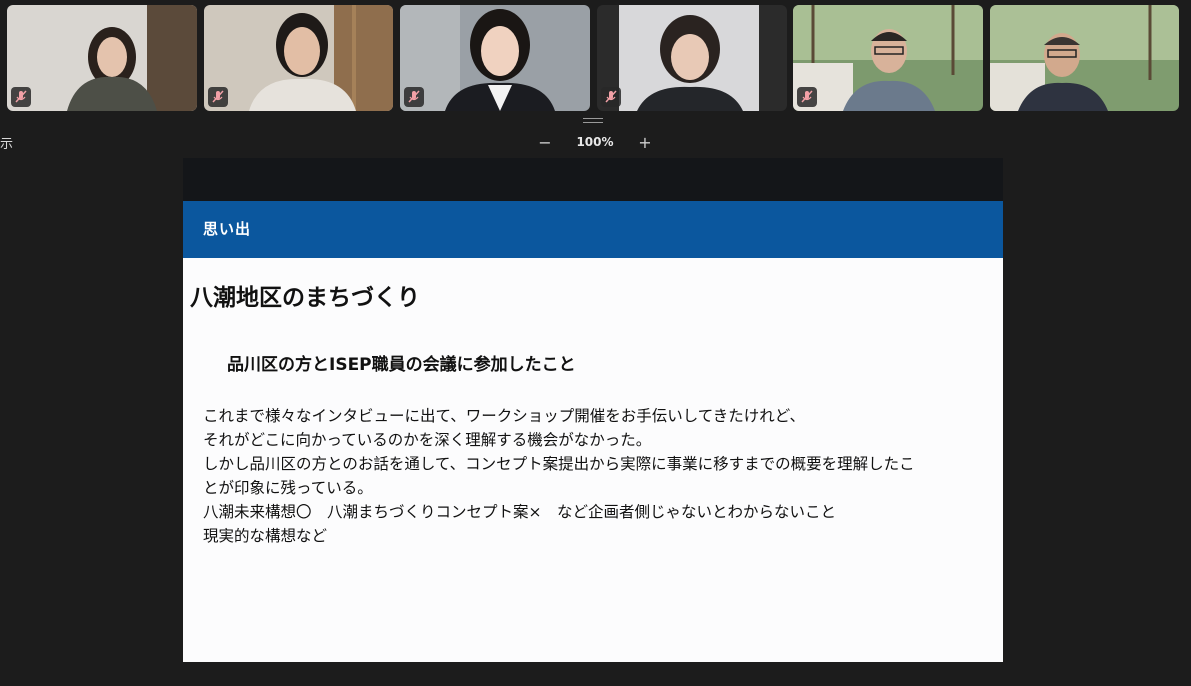 This screenshot has width=1191, height=686. What do you see at coordinates (593, 120) in the screenshot?
I see `drag-handle-icon` at bounding box center [593, 120].